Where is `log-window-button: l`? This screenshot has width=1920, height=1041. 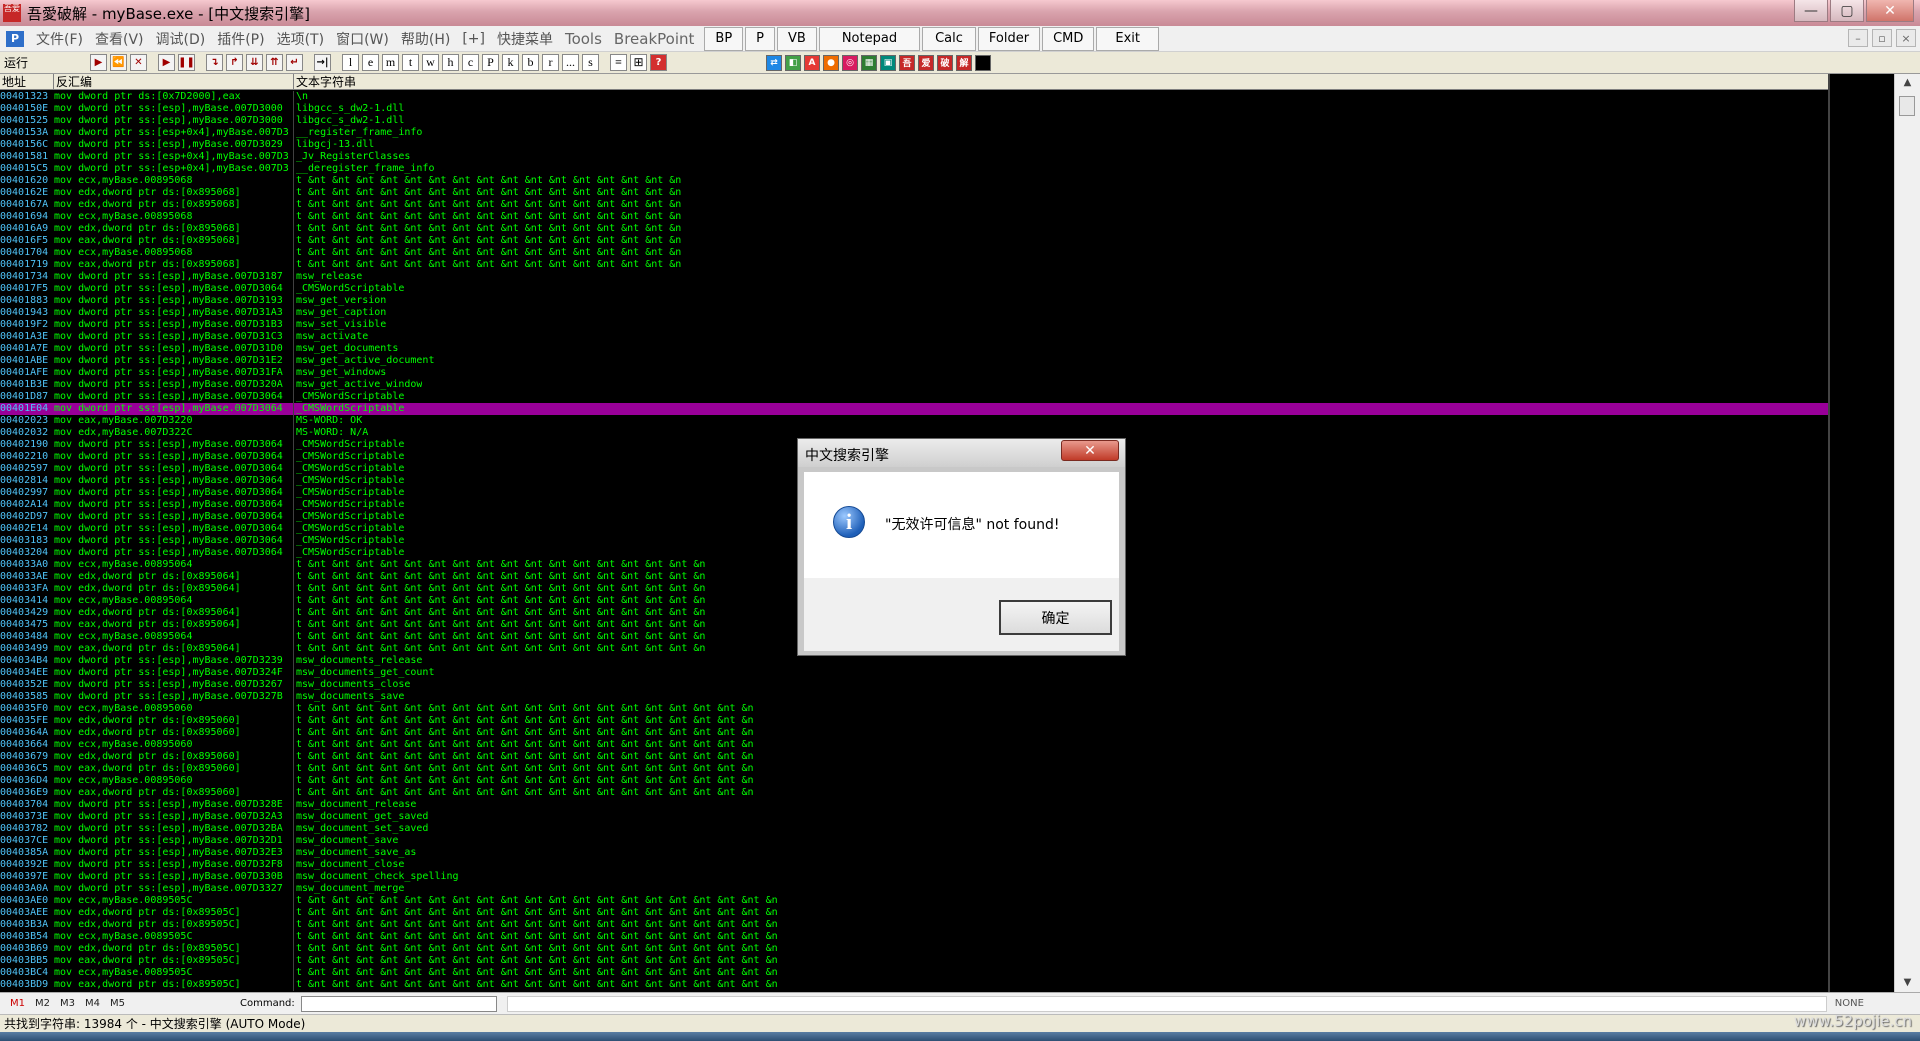
log-window-button: l is located at coordinates (350, 62).